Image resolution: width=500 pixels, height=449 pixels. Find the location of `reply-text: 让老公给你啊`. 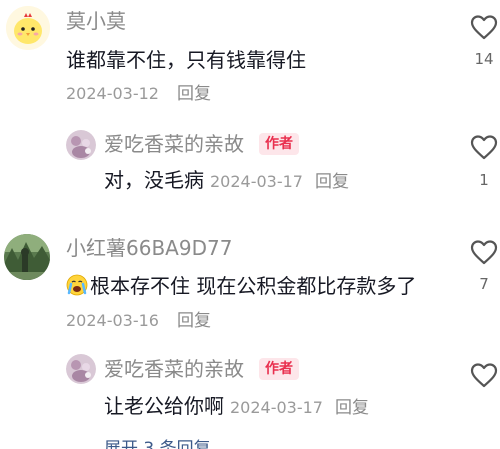

reply-text: 让老公给你啊 is located at coordinates (164, 406).